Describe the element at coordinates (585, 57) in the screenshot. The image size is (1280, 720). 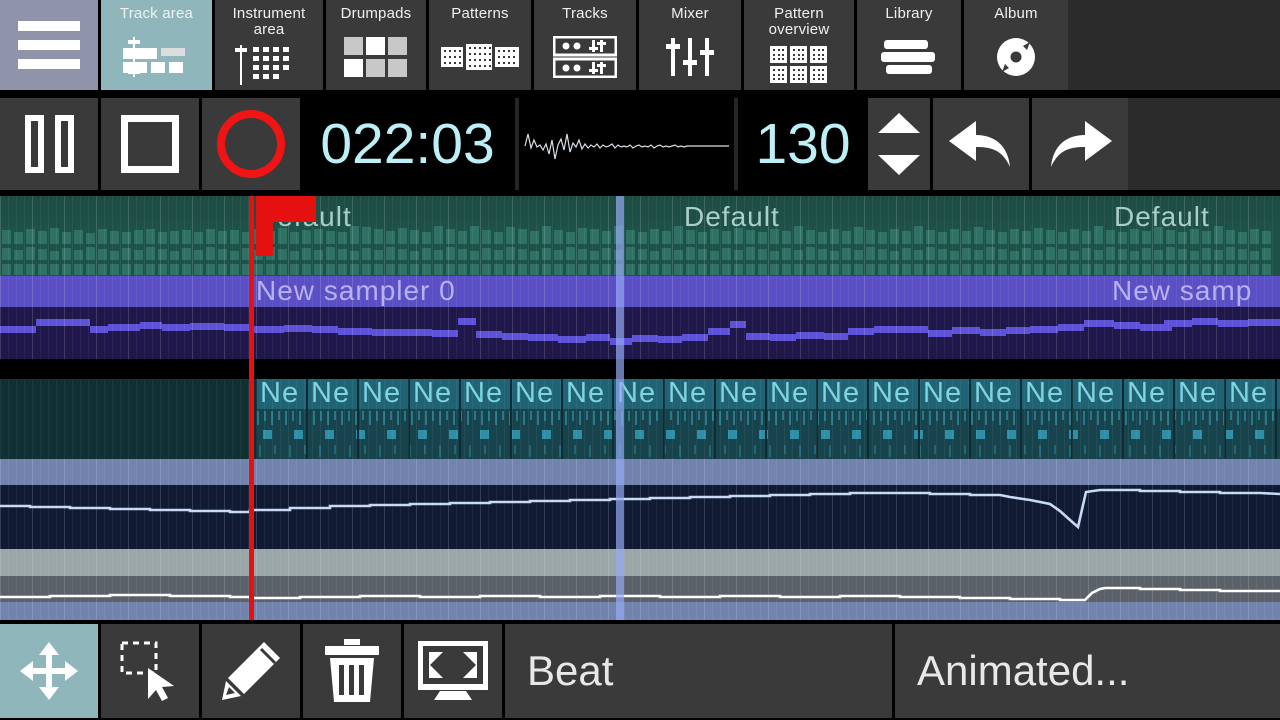
I see `tracks-icon` at that location.